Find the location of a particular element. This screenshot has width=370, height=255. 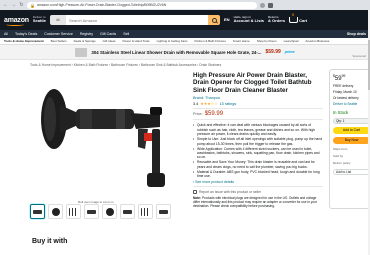

subnav-item-gift-cards: Gift Cards is located at coordinates (108, 34).